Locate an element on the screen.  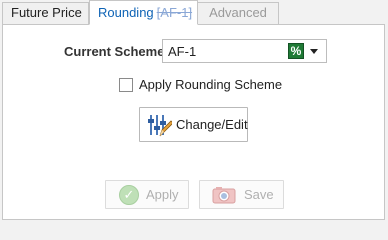
tab-rounding-scheme-badge: [AF-1] is located at coordinates (174, 12).